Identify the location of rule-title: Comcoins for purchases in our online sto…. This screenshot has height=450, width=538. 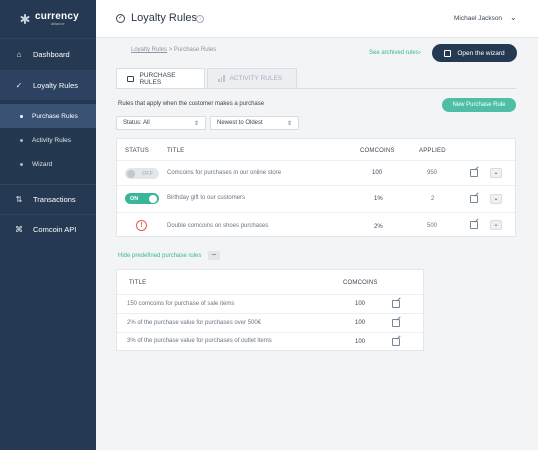
(224, 173).